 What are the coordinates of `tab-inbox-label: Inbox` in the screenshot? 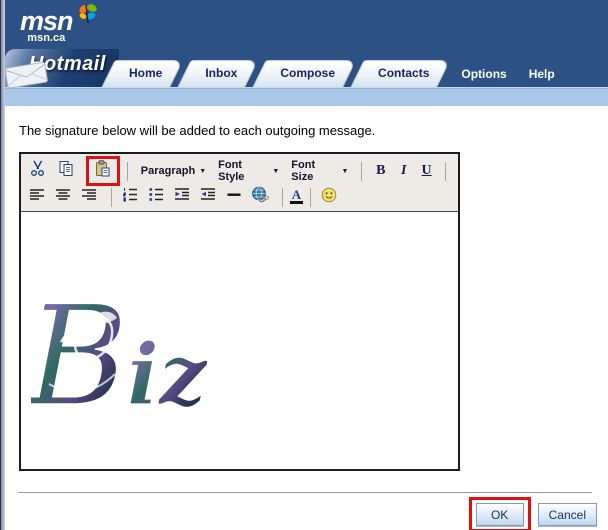 It's located at (221, 73).